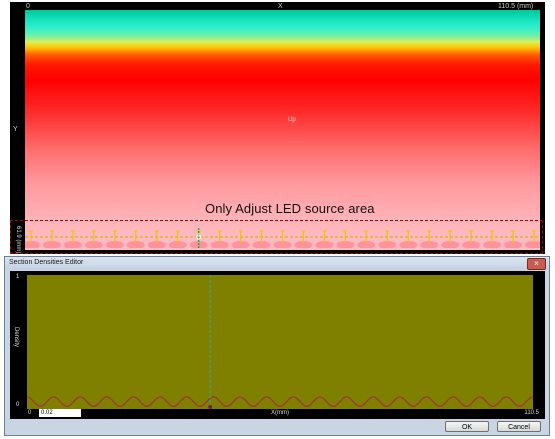  I want to click on led-area-caption: Only Adjust LED source area, so click(290, 208).